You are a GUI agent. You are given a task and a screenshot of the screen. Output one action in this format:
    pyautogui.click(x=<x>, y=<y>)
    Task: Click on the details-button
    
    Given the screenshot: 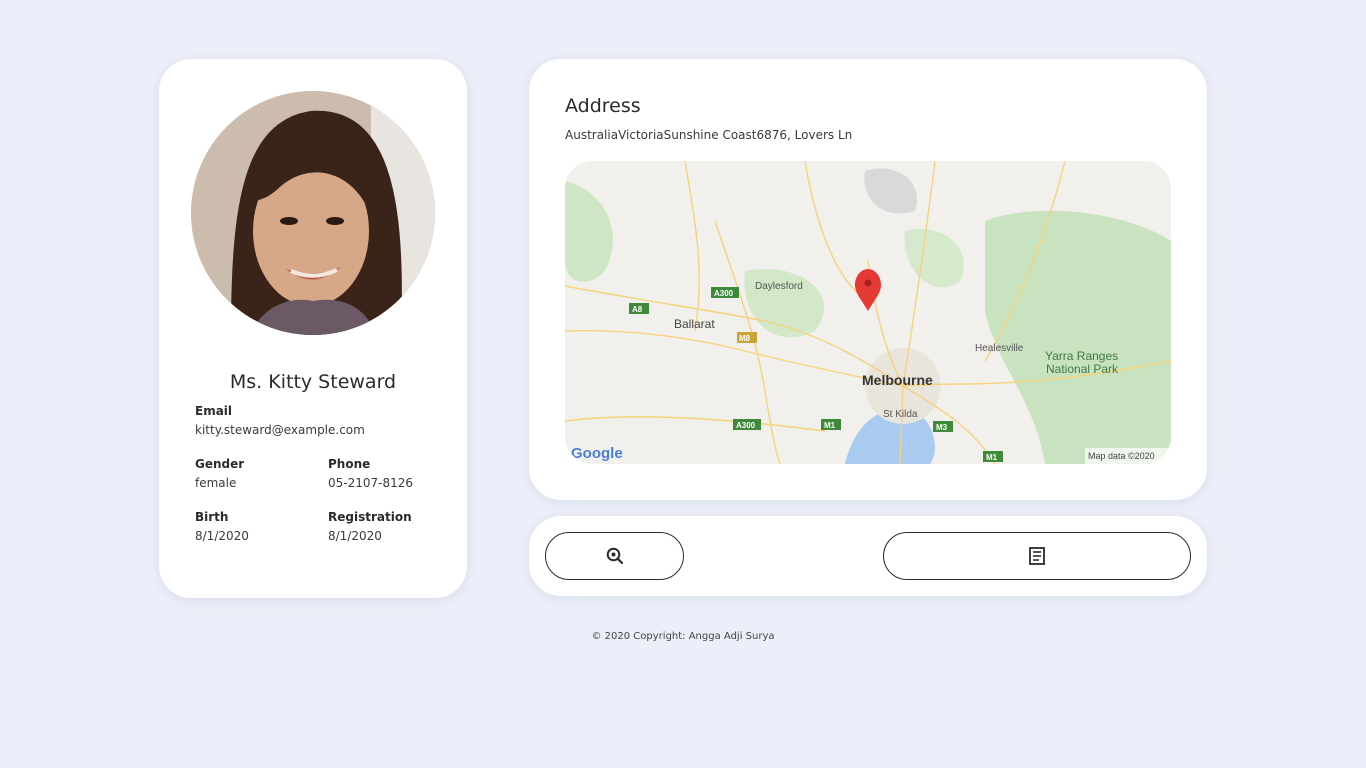 What is the action you would take?
    pyautogui.click(x=1037, y=556)
    